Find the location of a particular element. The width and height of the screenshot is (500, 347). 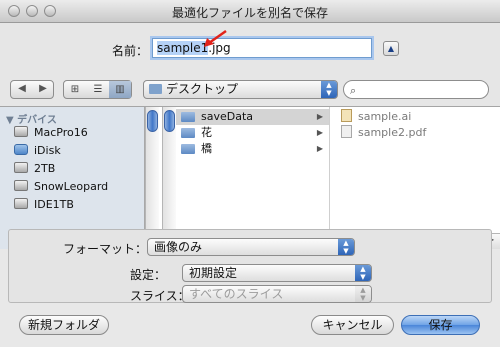

sidebar-item-ide1tb: IDE1TB is located at coordinates (44, 205).